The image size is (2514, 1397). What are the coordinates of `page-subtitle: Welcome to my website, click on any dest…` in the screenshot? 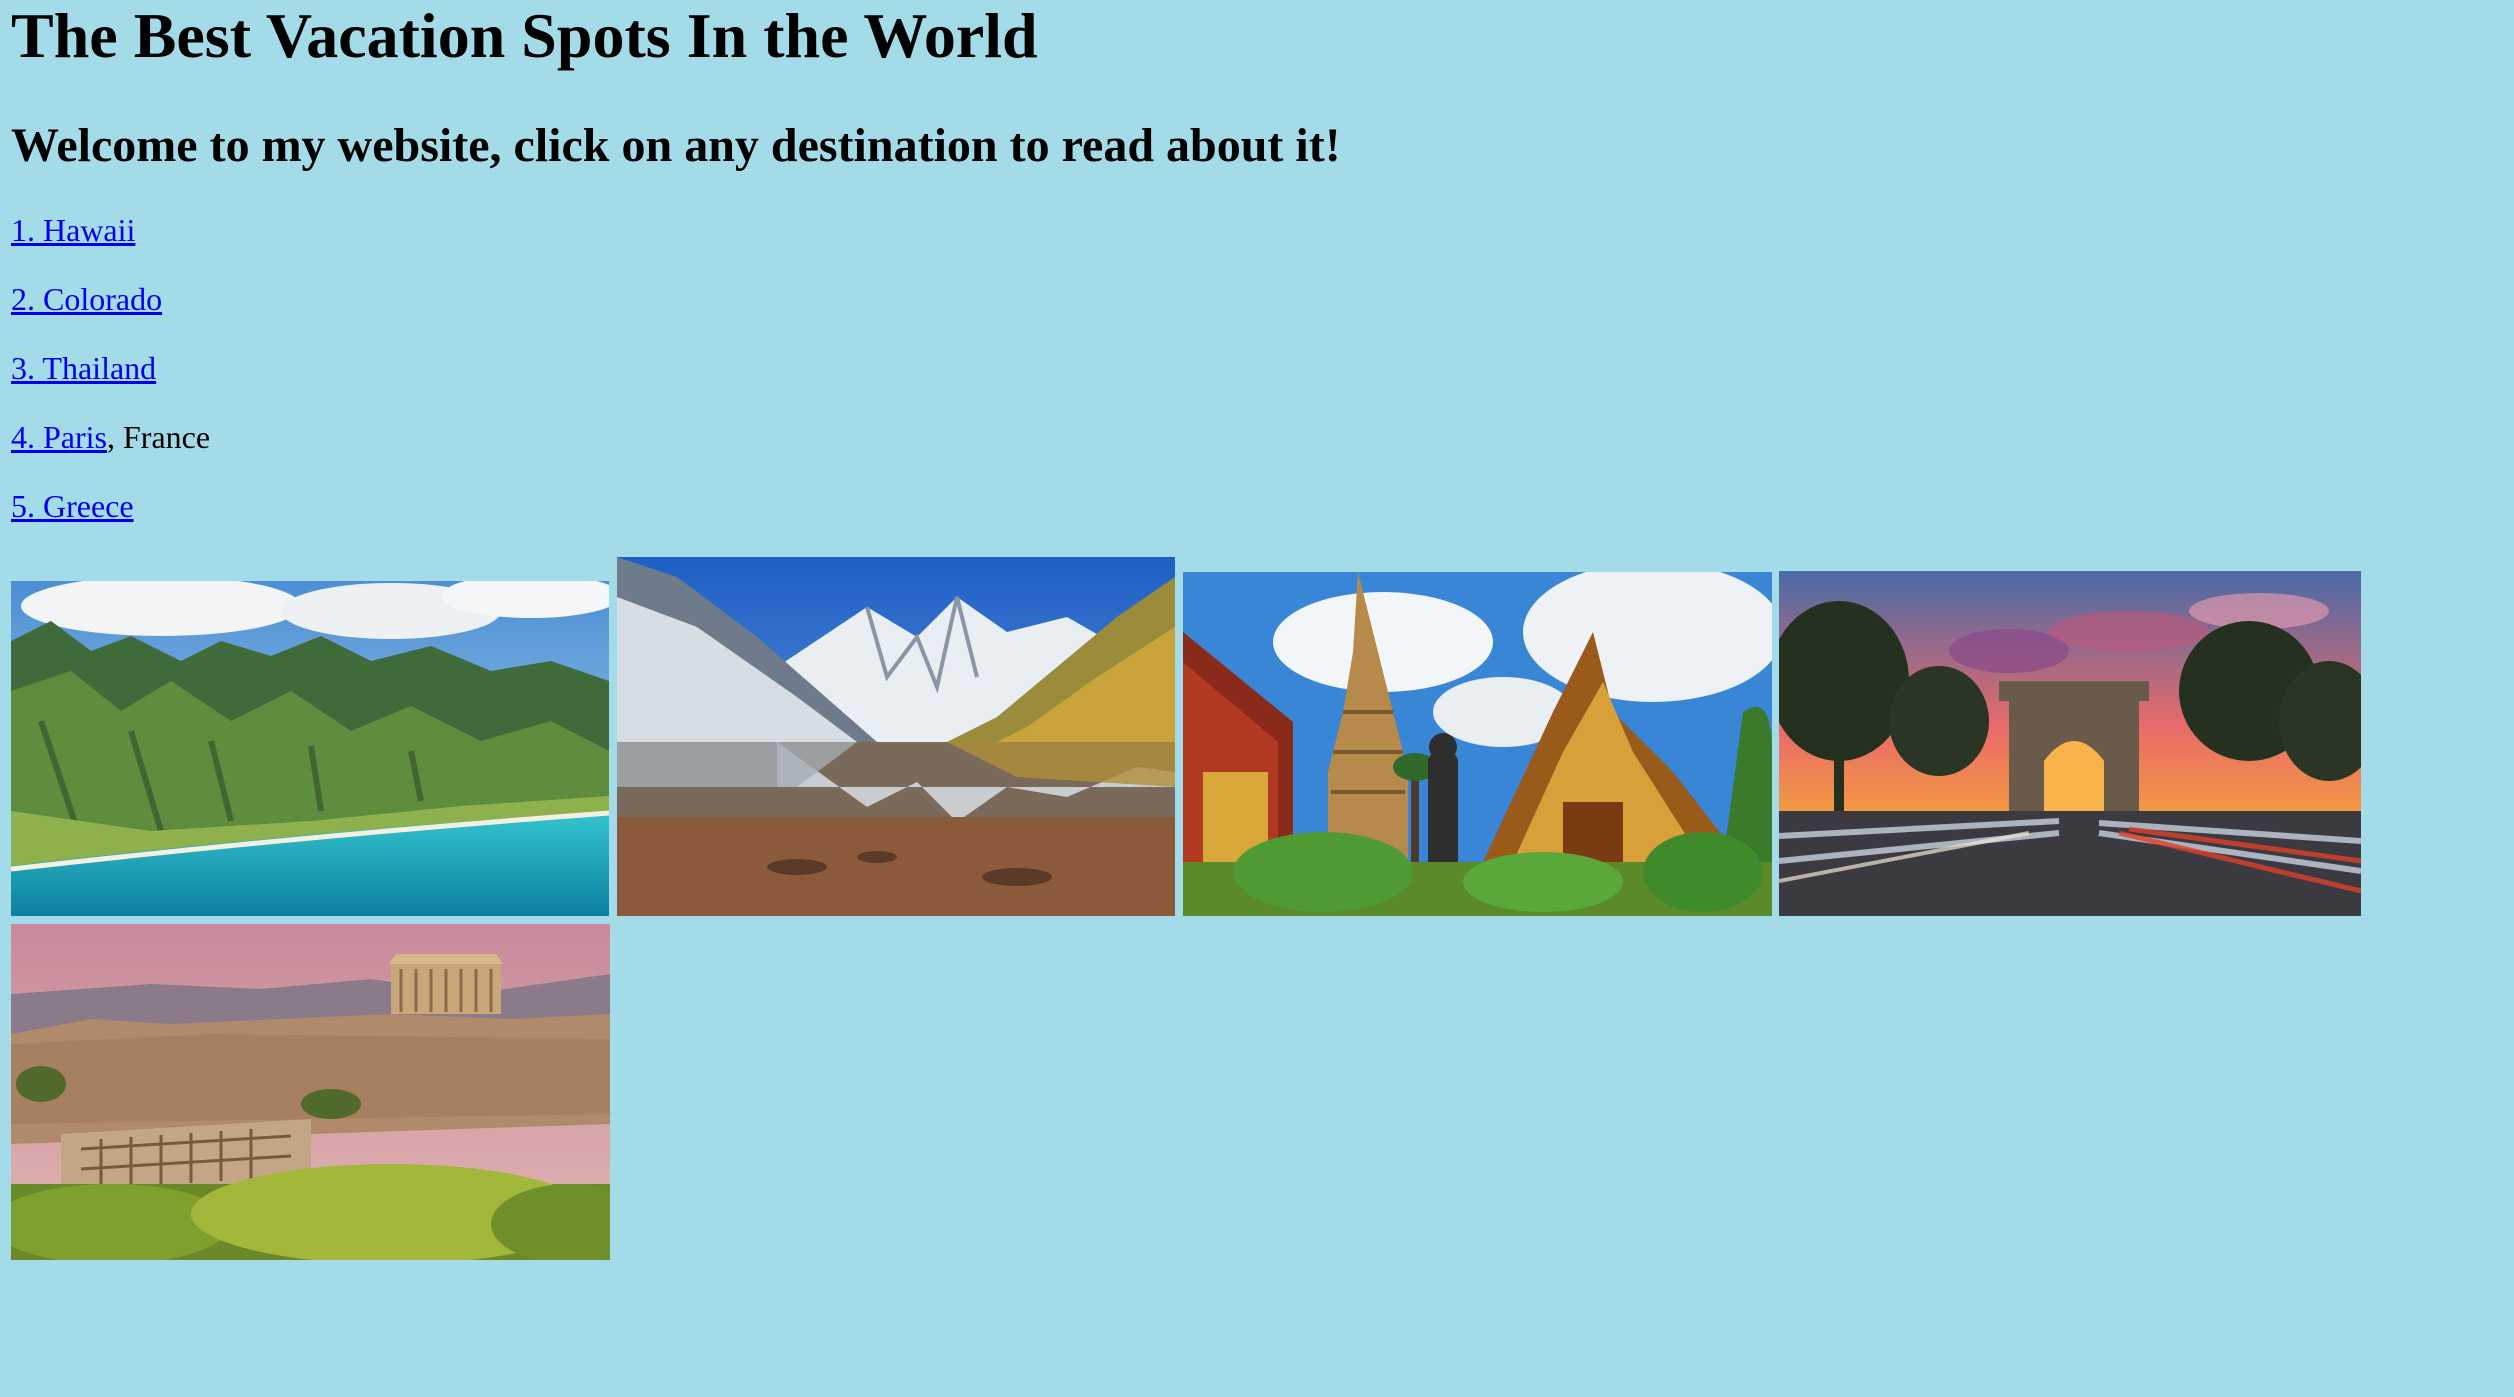 It's located at (676, 145).